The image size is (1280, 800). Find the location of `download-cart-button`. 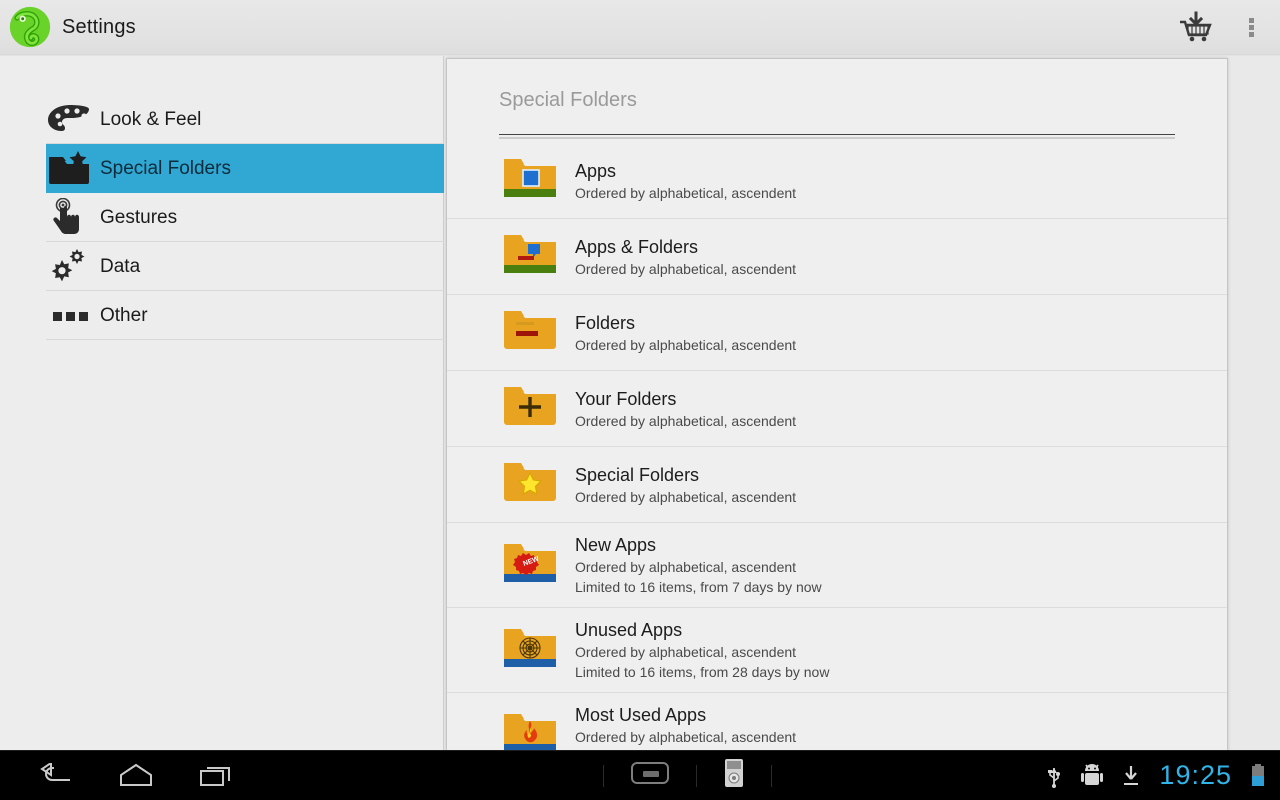

download-cart-button is located at coordinates (1196, 27).